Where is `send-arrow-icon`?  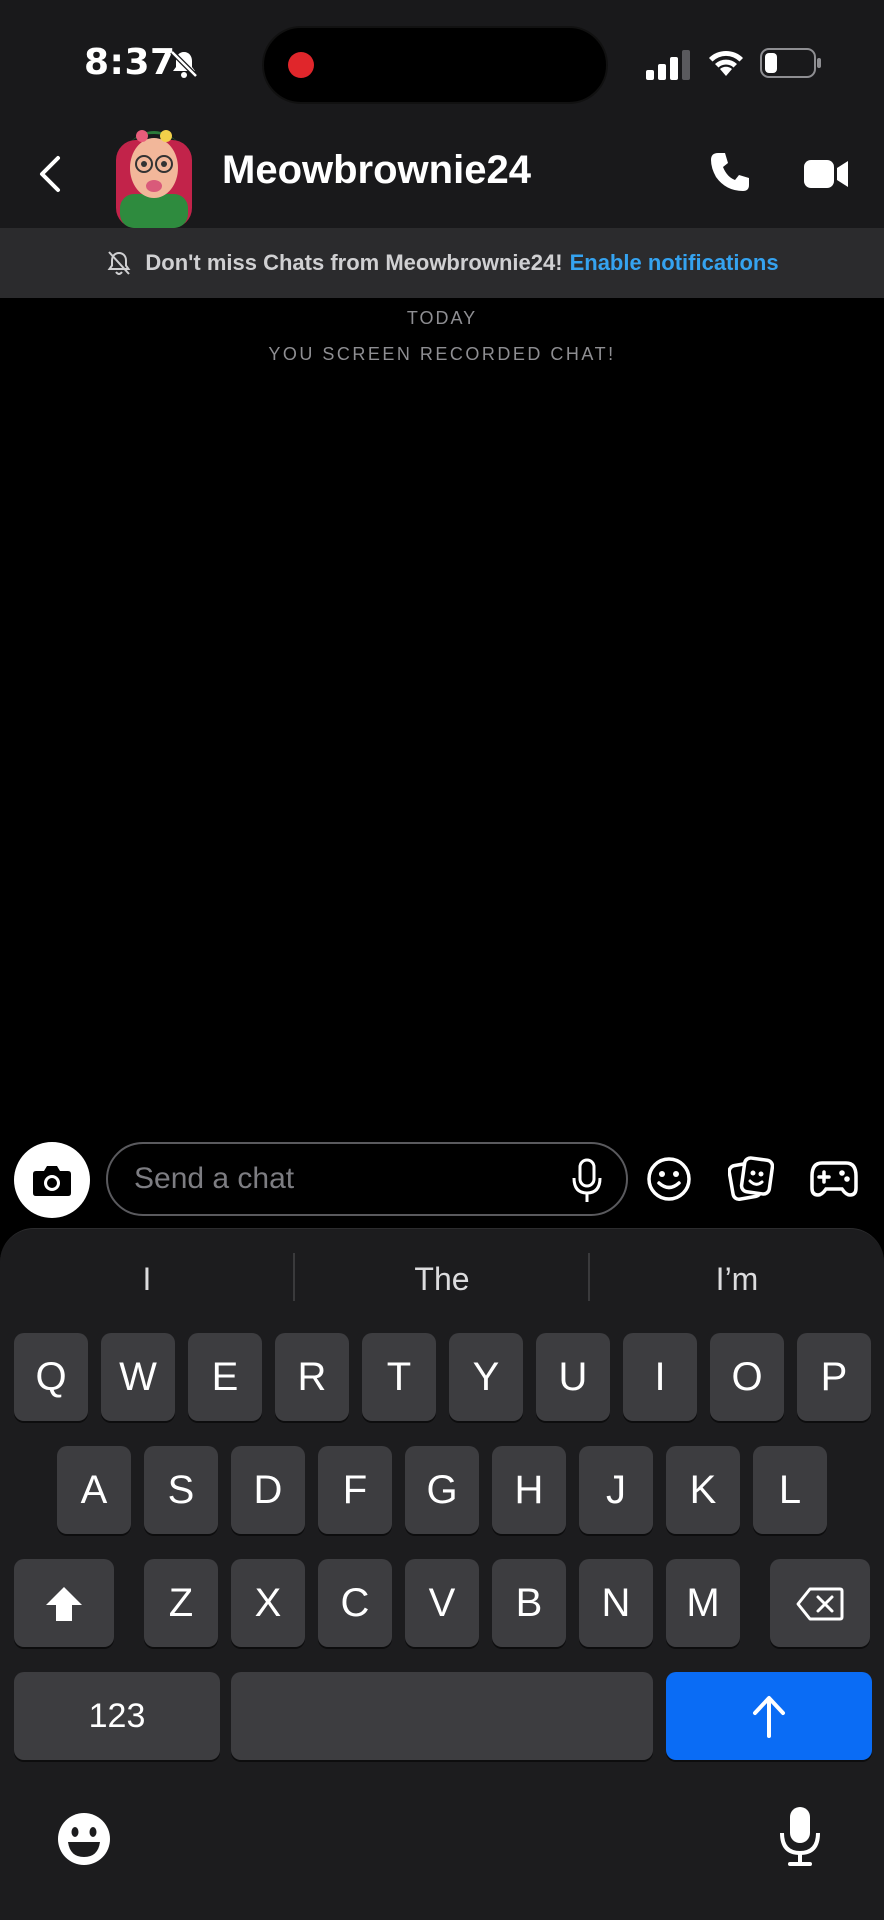
send-arrow-icon is located at coordinates (769, 1717).